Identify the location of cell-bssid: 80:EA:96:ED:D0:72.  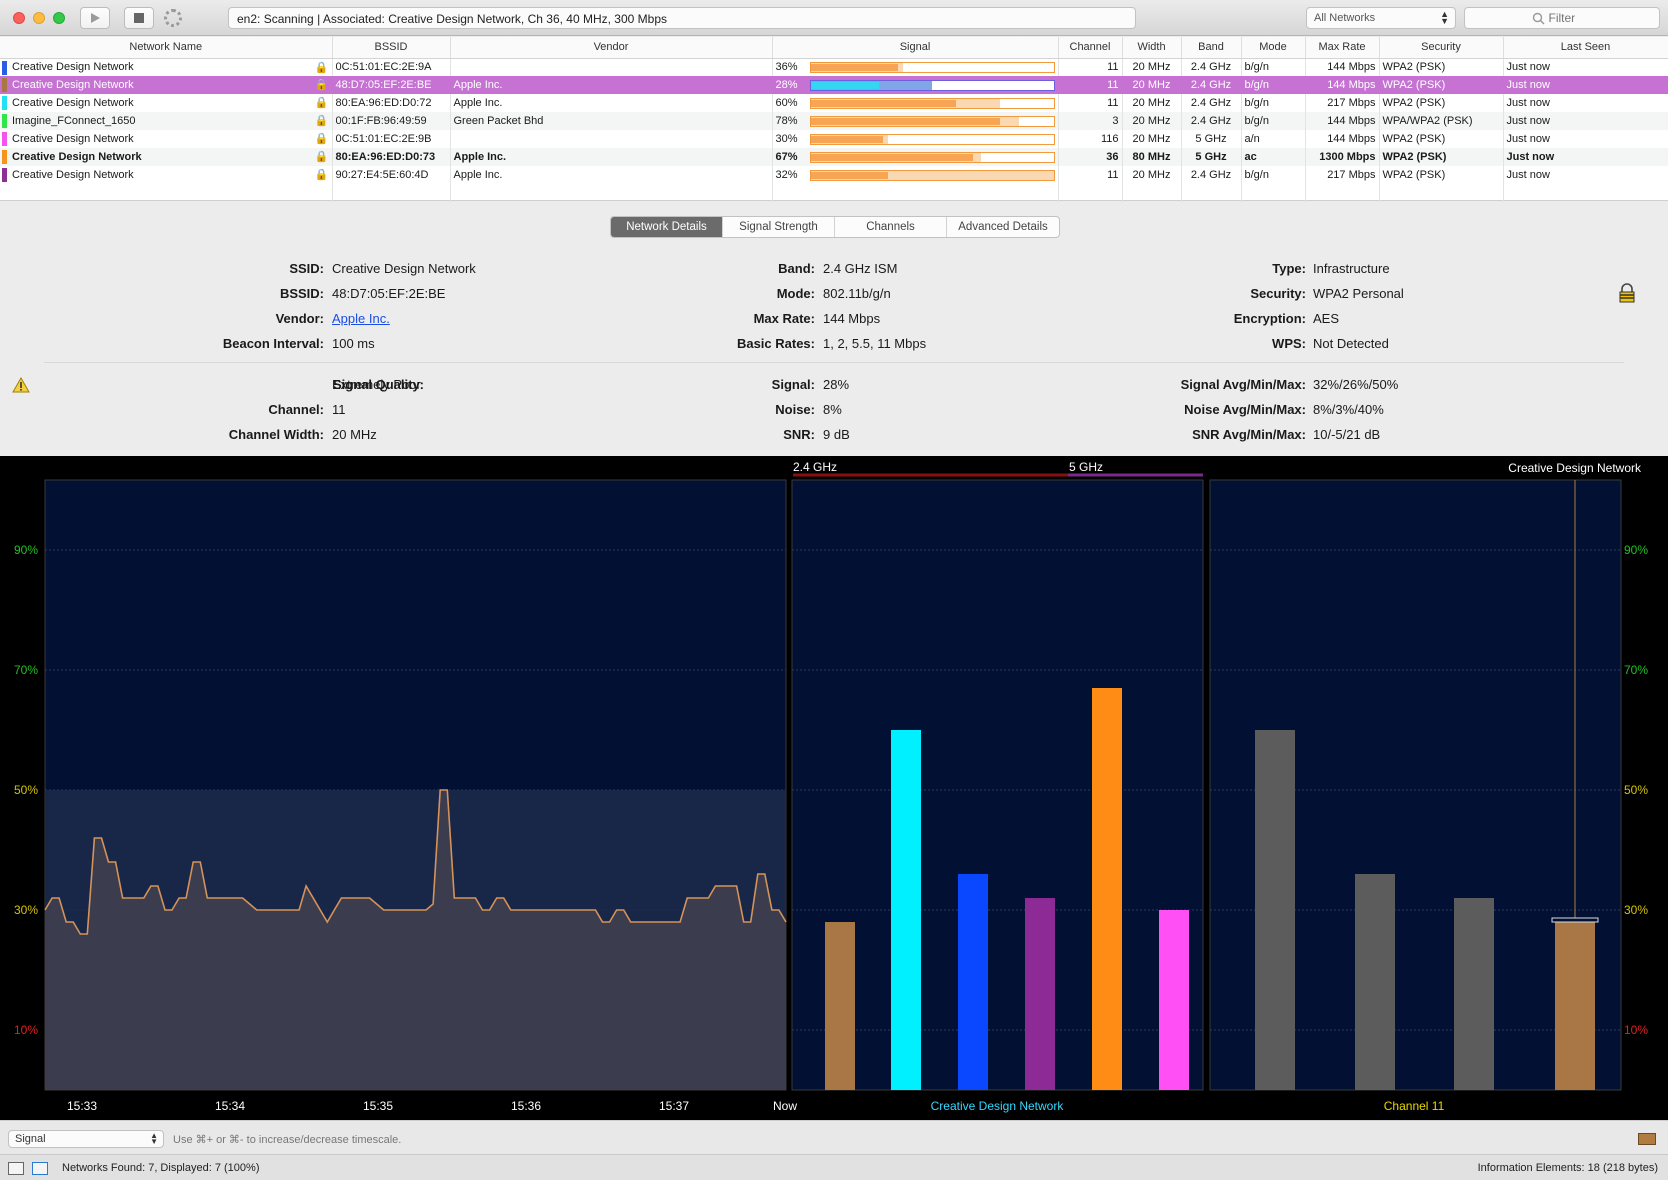
(391, 103).